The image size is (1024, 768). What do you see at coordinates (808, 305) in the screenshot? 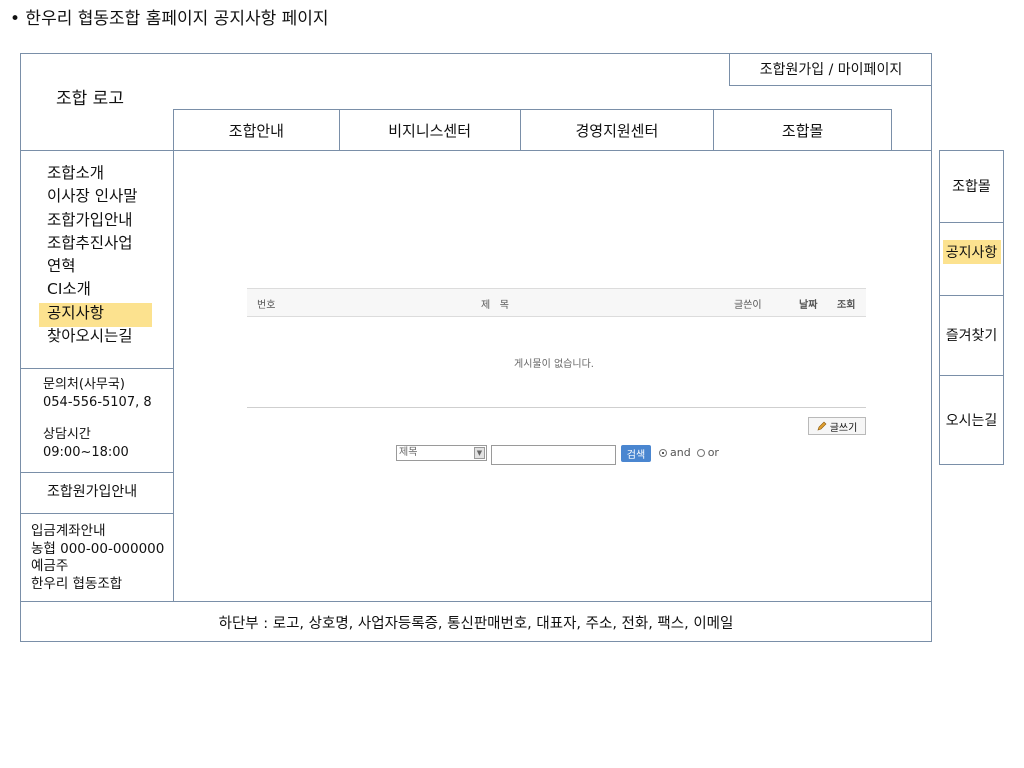
I see `col-date: 날짜` at bounding box center [808, 305].